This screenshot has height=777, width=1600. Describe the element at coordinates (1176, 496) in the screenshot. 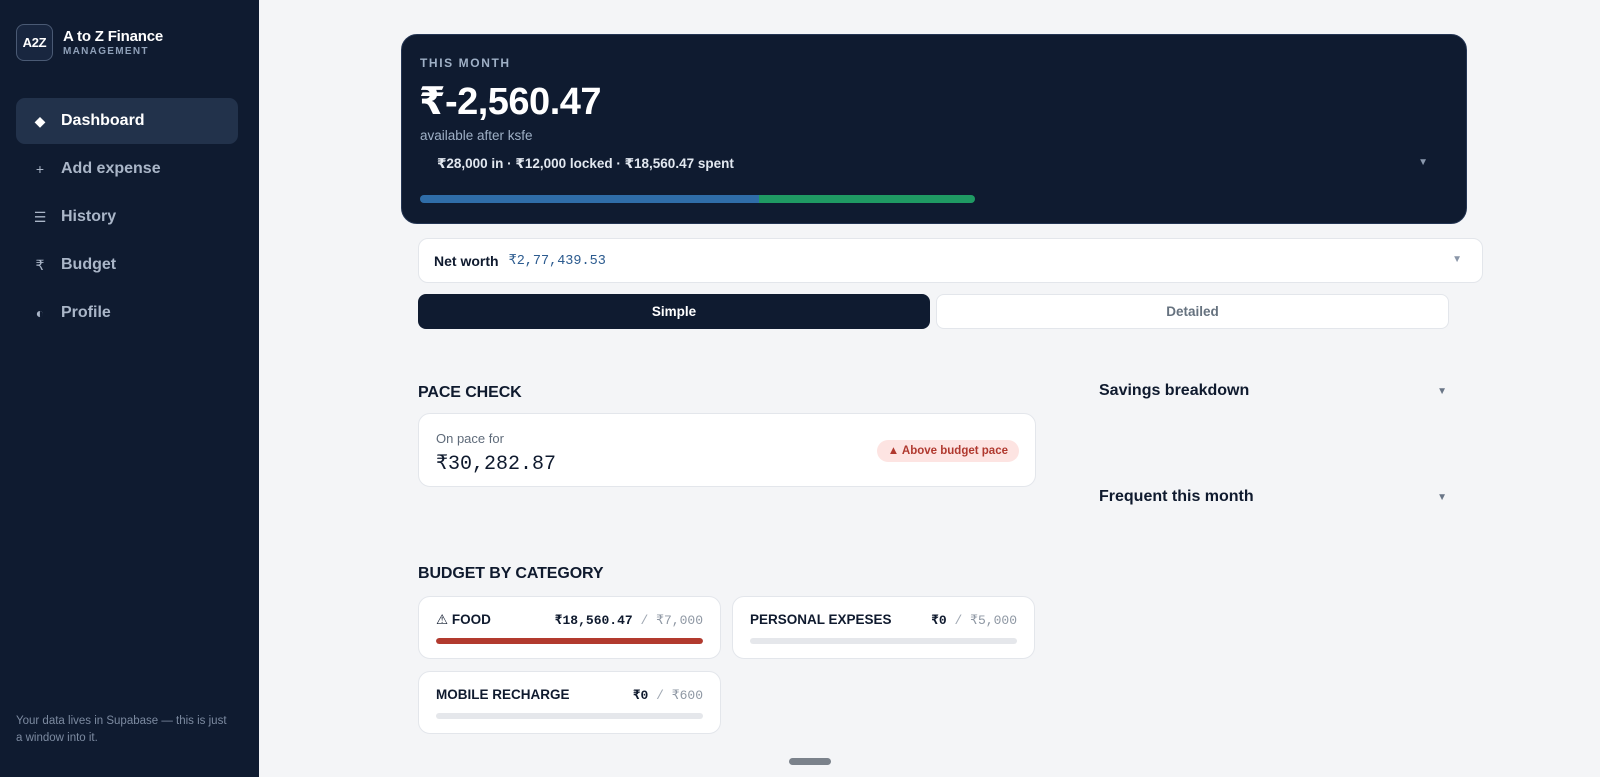

I see `frequent-month-title: Frequent this month` at that location.